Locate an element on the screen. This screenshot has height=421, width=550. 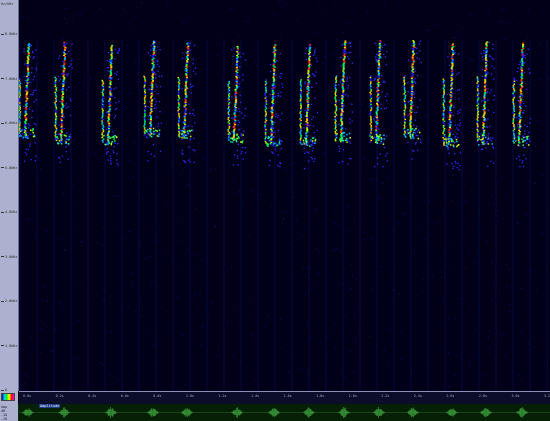
frequency-tick-label: 2.0kHz is located at coordinates (9, 301).